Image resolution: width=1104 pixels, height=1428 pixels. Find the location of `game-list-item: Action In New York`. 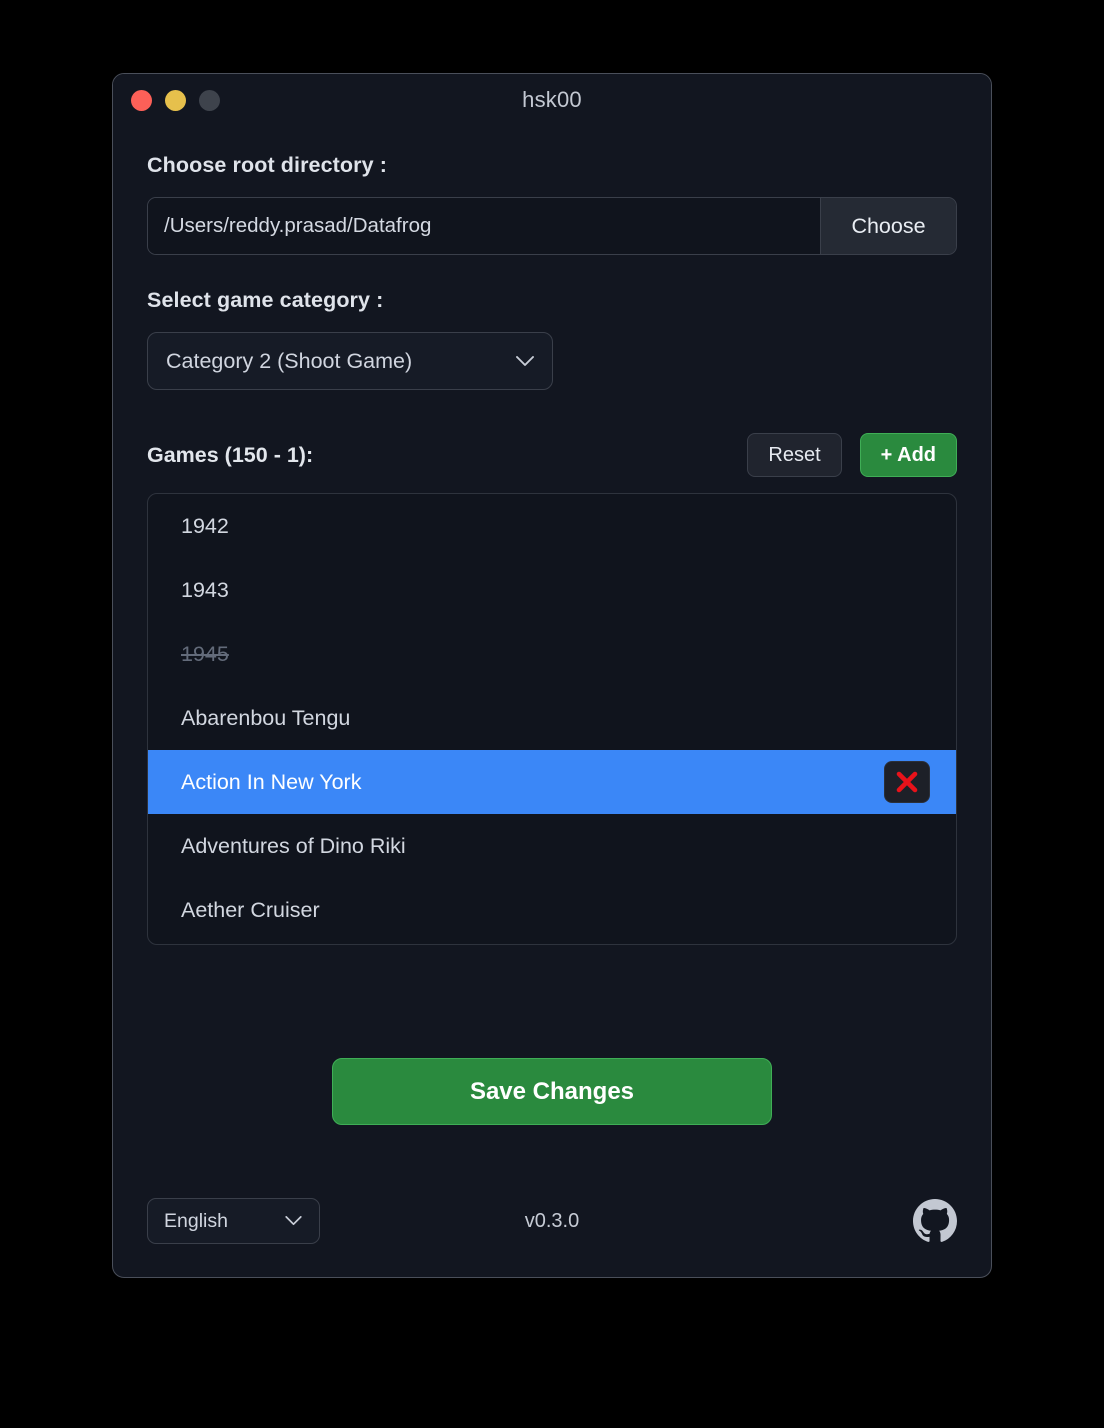

game-list-item: Action In New York is located at coordinates (552, 782).